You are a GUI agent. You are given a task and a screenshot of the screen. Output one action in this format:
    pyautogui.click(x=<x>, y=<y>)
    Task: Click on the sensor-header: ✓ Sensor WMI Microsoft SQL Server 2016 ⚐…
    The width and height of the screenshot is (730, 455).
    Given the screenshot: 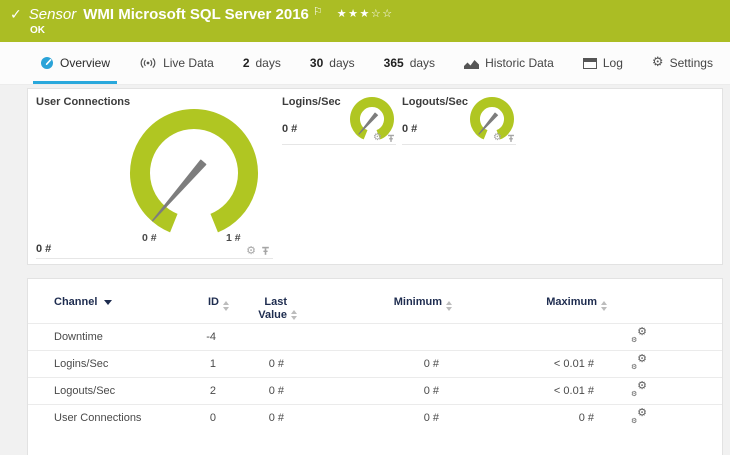 What is the action you would take?
    pyautogui.click(x=365, y=21)
    